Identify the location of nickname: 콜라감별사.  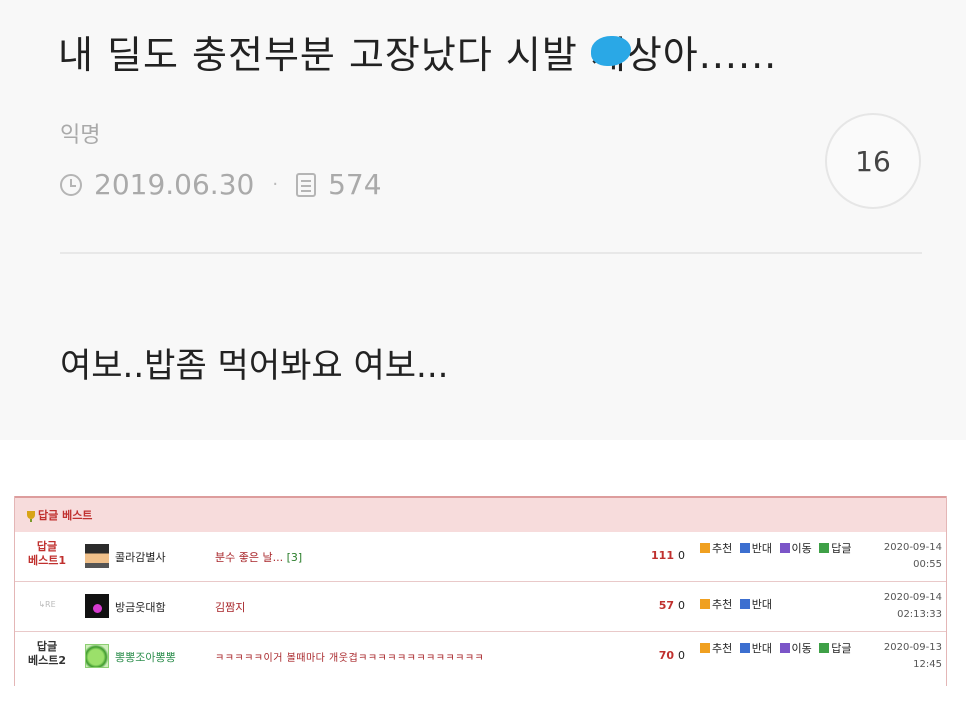
(140, 557).